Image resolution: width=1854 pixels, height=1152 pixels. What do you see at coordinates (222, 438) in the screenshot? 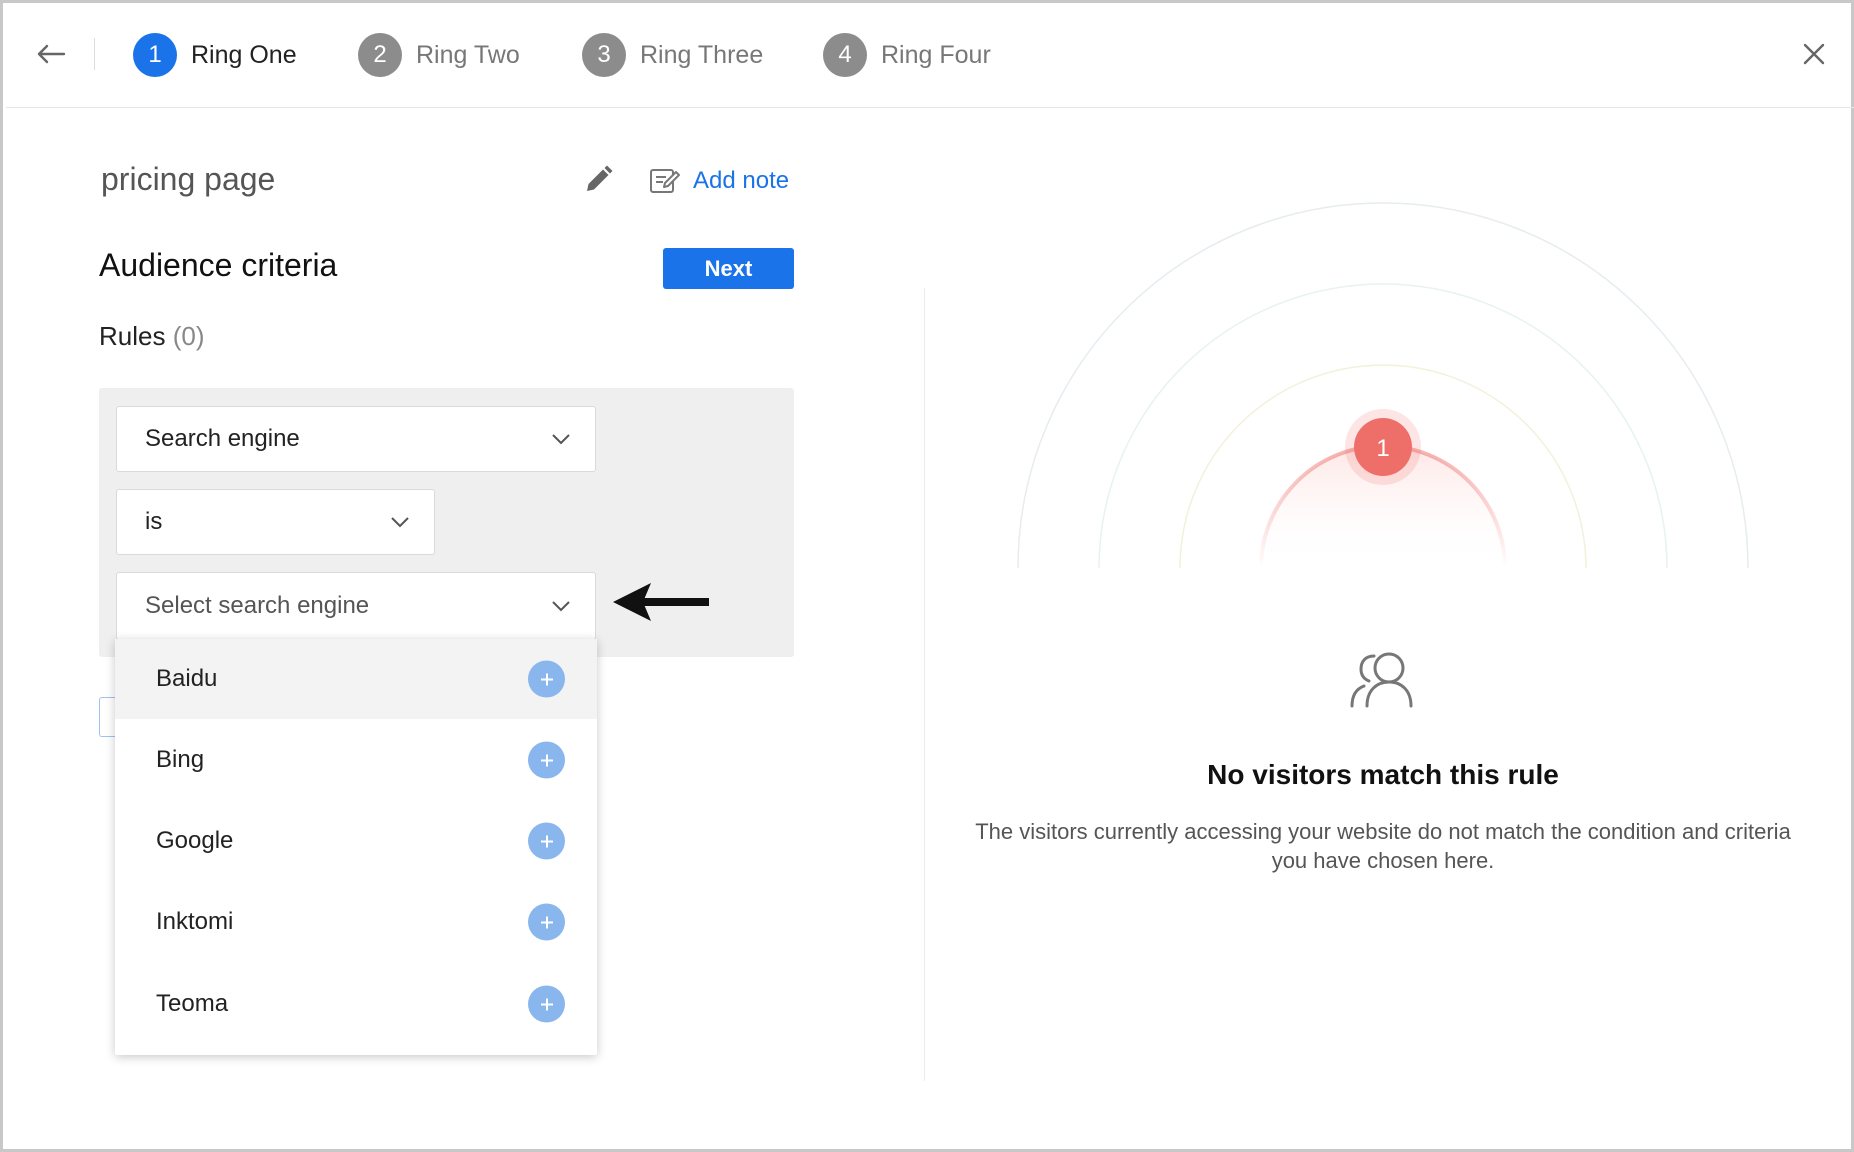
I see `attribute-value: Search engine` at bounding box center [222, 438].